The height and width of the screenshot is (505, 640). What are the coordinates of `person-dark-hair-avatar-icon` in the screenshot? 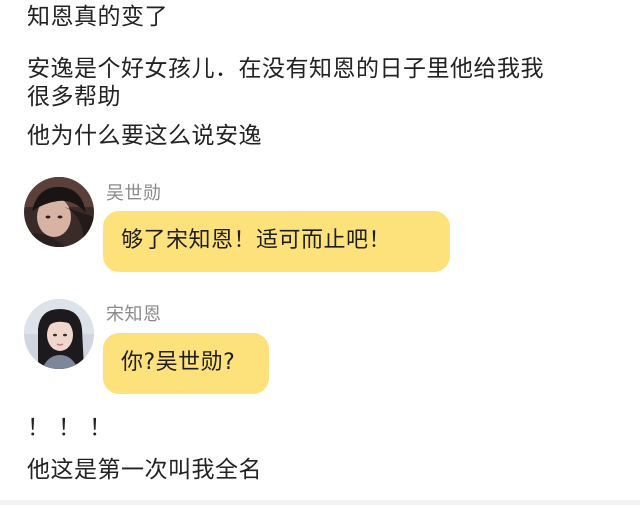 It's located at (59, 212).